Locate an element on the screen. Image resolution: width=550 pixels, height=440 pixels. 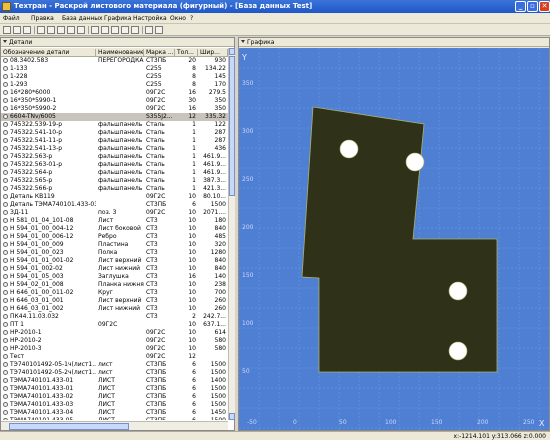
col-name: Наименование is located at coordinates (120, 53).